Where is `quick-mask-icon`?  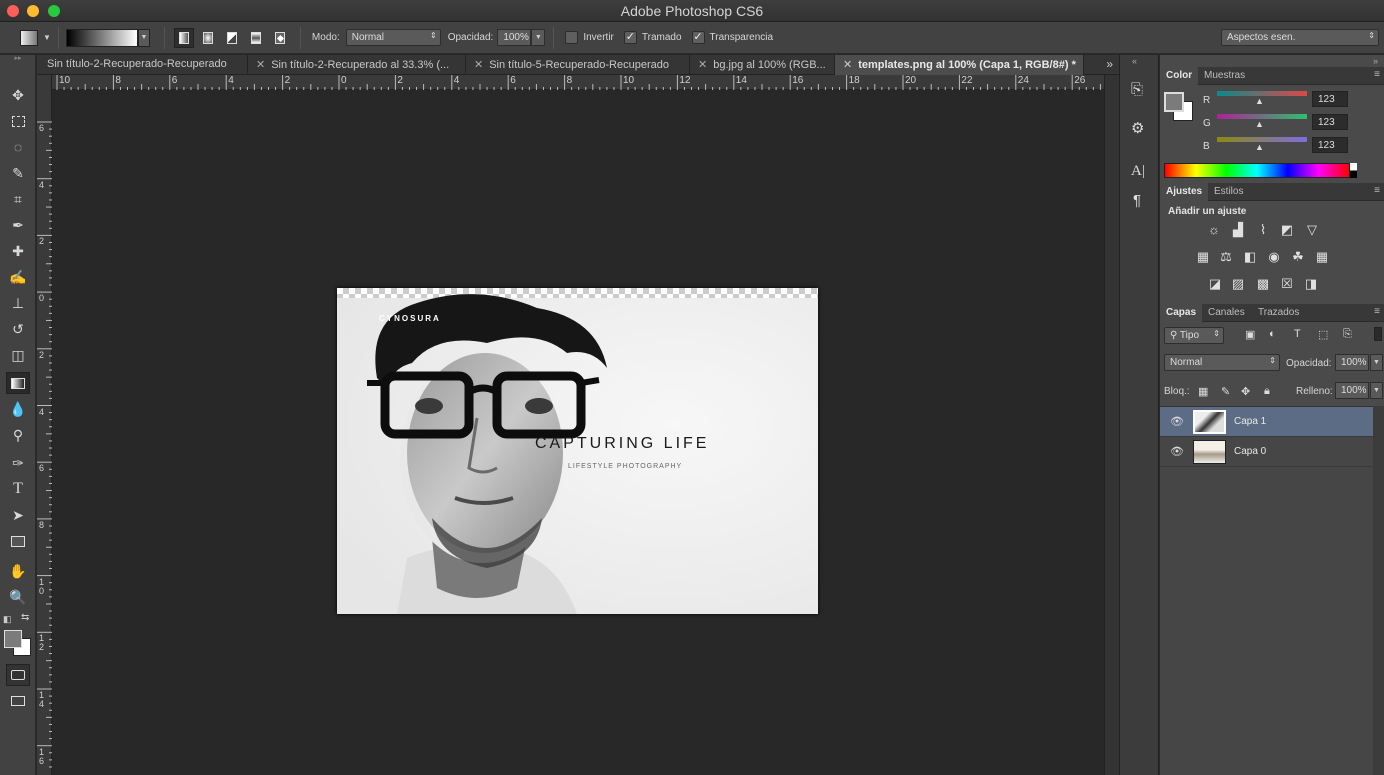
quick-mask-icon is located at coordinates (18, 675).